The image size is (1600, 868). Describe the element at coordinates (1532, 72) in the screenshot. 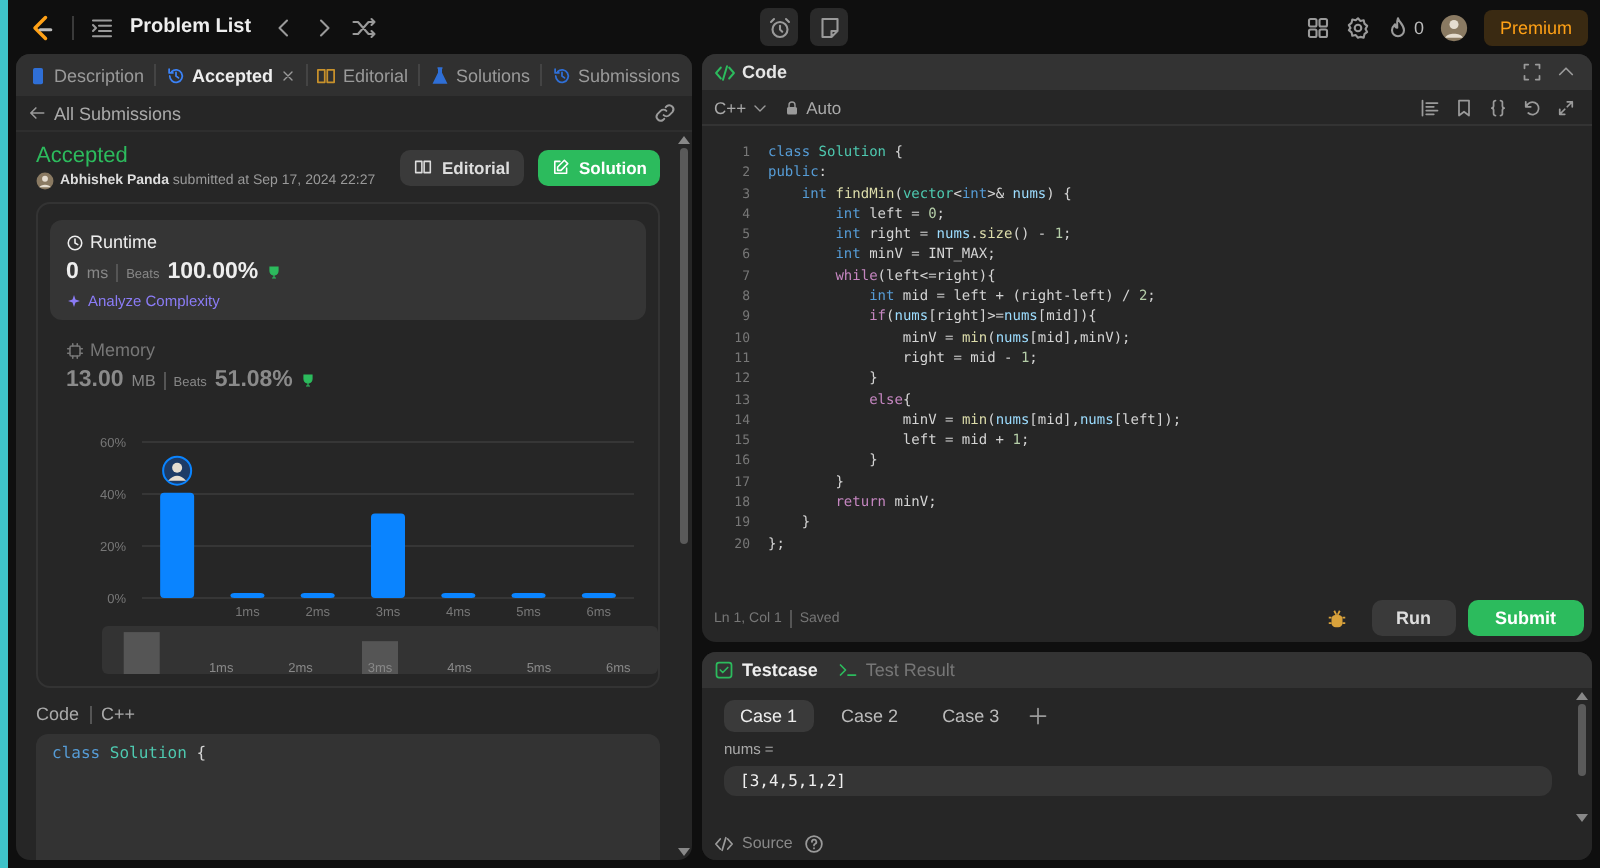

I see `fullscreen-icon` at that location.